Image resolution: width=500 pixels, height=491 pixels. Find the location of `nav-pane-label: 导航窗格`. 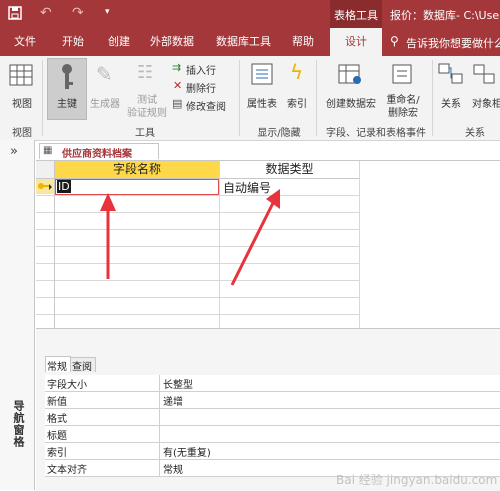

nav-pane-label: 导航窗格 is located at coordinates (18, 424).